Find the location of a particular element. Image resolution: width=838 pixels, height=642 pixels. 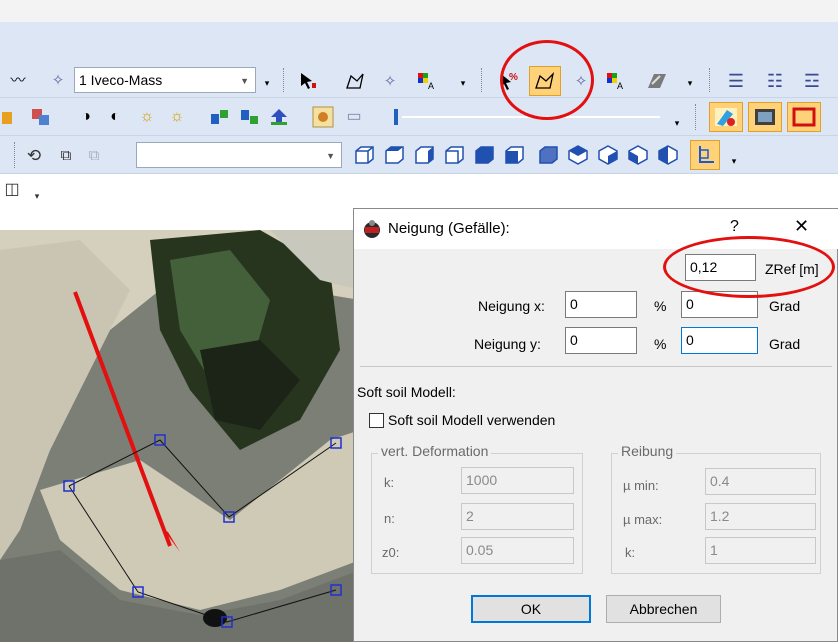

paste-object-icon is located at coordinates (41, 117).